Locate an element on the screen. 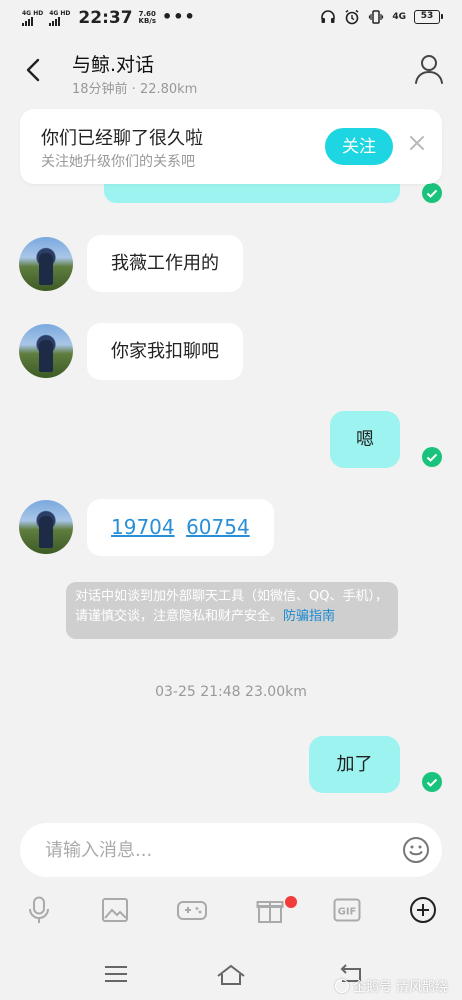 This screenshot has width=462, height=1000. plus-circle-icon is located at coordinates (423, 910).